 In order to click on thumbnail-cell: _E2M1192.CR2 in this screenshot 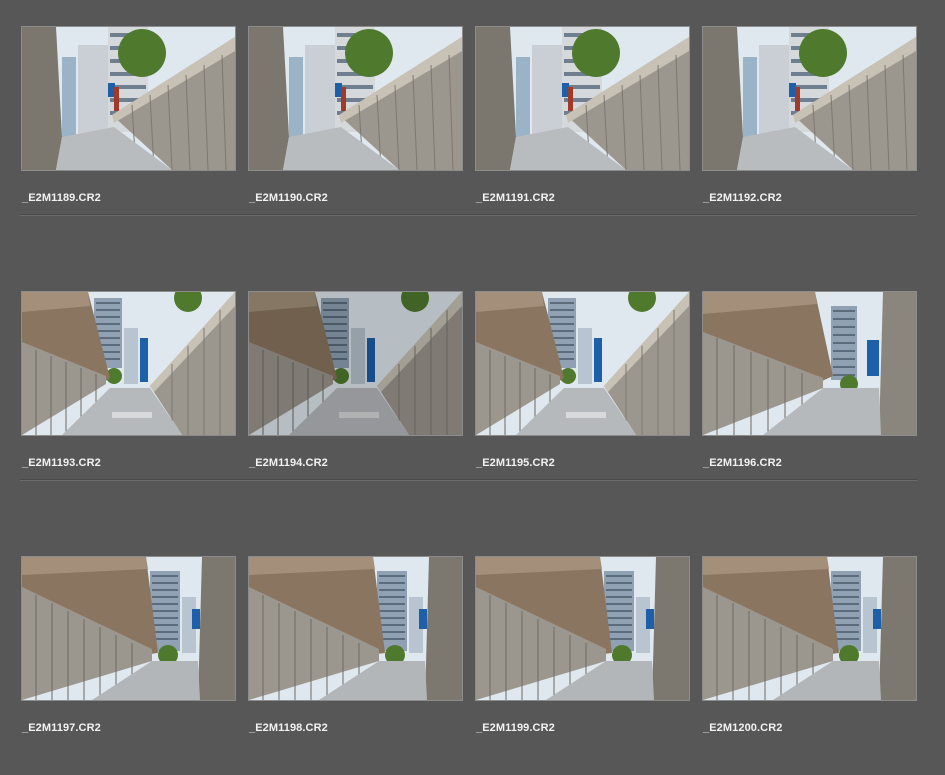, I will do `click(809, 126)`.